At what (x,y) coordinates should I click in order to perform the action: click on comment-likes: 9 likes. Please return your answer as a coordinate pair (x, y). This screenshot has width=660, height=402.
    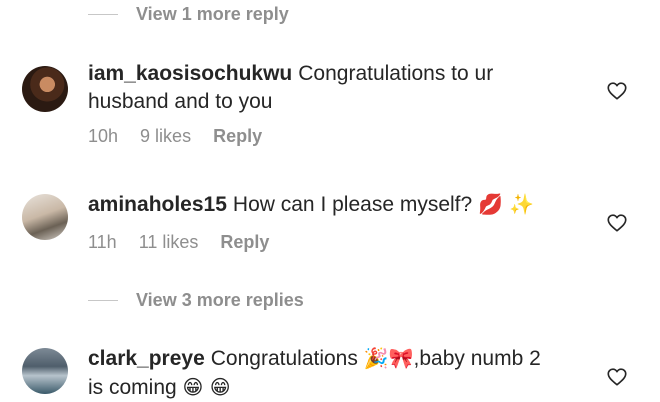
    Looking at the image, I should click on (165, 136).